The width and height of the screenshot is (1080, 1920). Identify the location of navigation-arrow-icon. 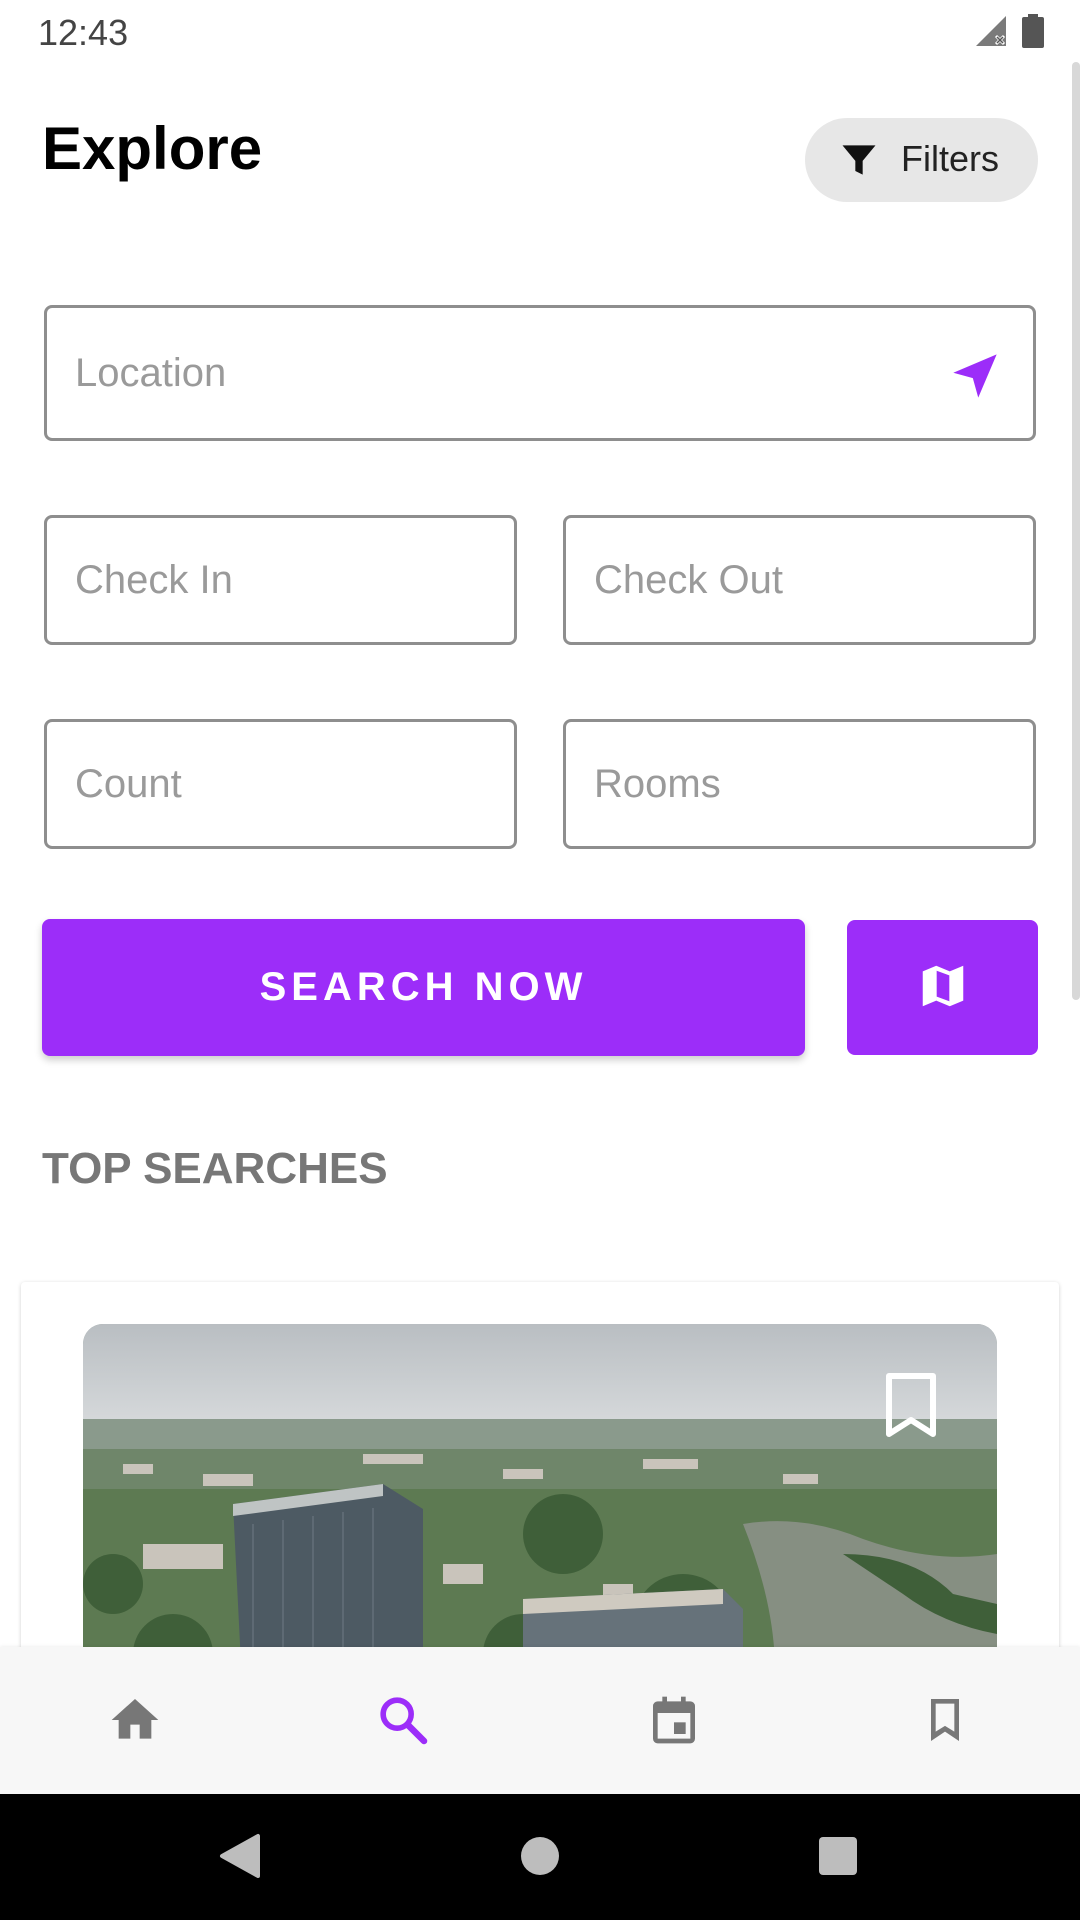
(975, 378).